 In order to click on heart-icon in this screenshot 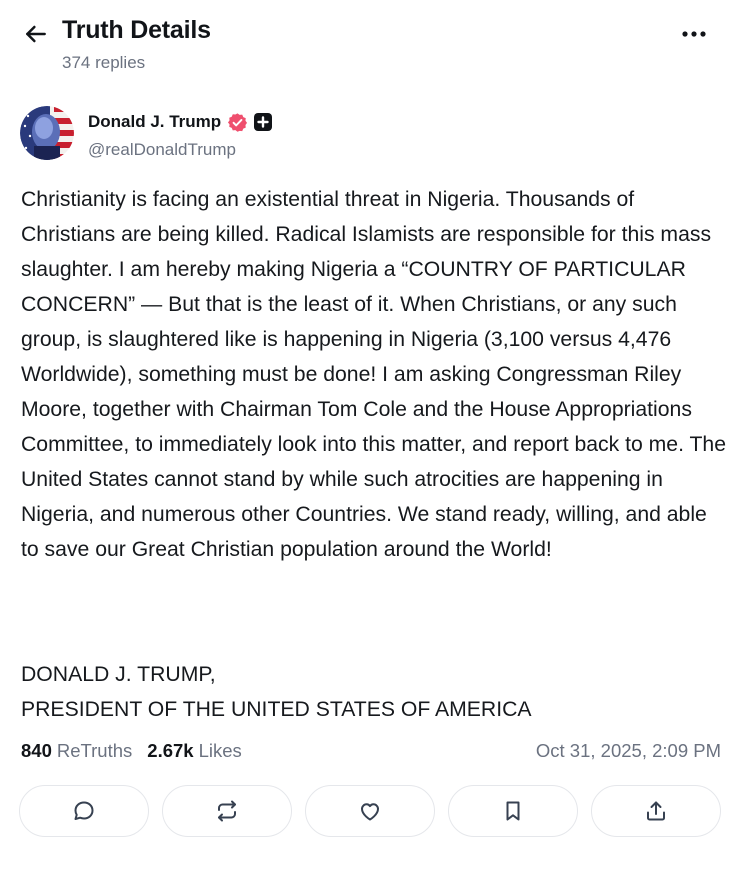, I will do `click(370, 811)`.